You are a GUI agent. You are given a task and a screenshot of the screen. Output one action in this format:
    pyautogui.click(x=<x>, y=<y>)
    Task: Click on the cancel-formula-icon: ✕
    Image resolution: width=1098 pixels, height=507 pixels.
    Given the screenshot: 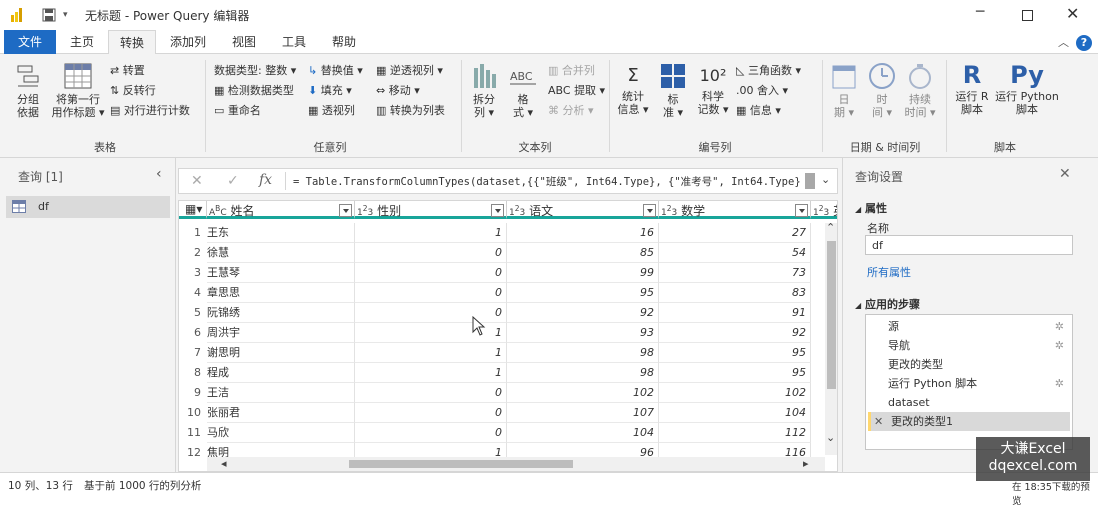 What is the action you would take?
    pyautogui.click(x=197, y=181)
    